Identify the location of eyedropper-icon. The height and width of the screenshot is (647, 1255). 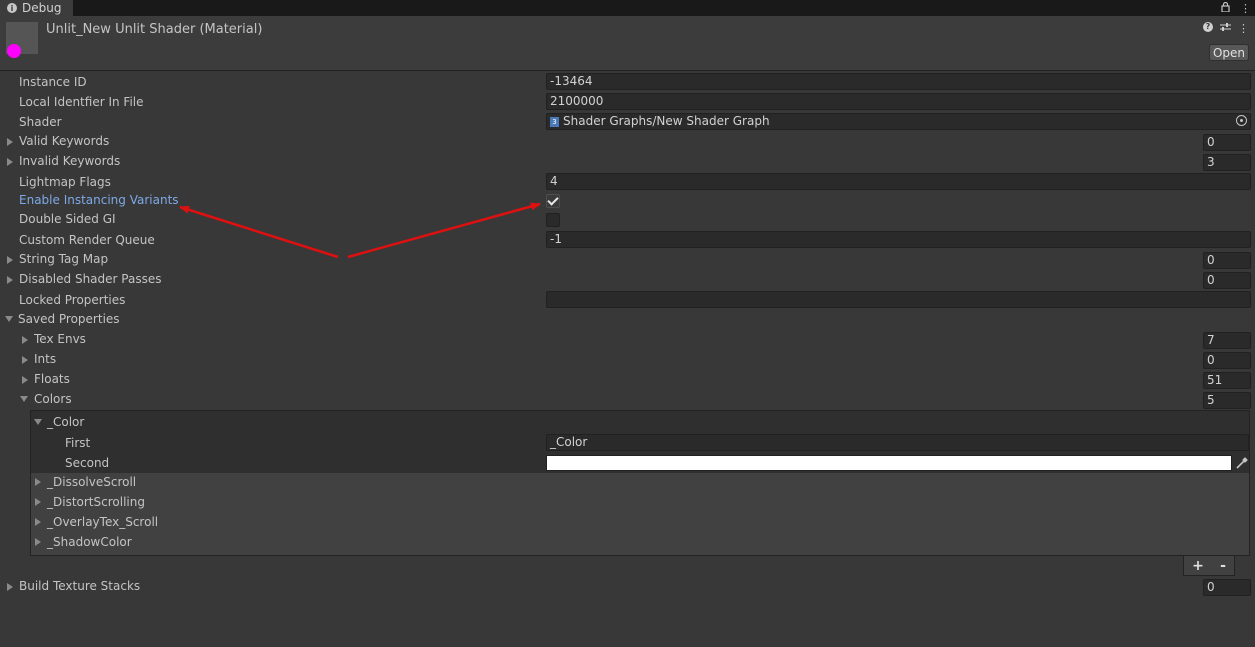
(1242, 463).